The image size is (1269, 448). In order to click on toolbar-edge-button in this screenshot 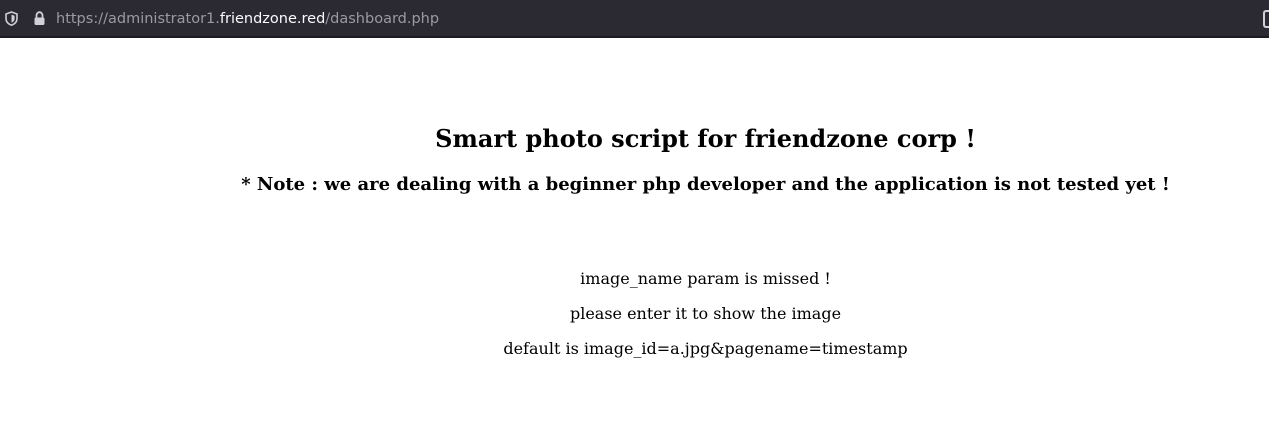, I will do `click(1266, 19)`.